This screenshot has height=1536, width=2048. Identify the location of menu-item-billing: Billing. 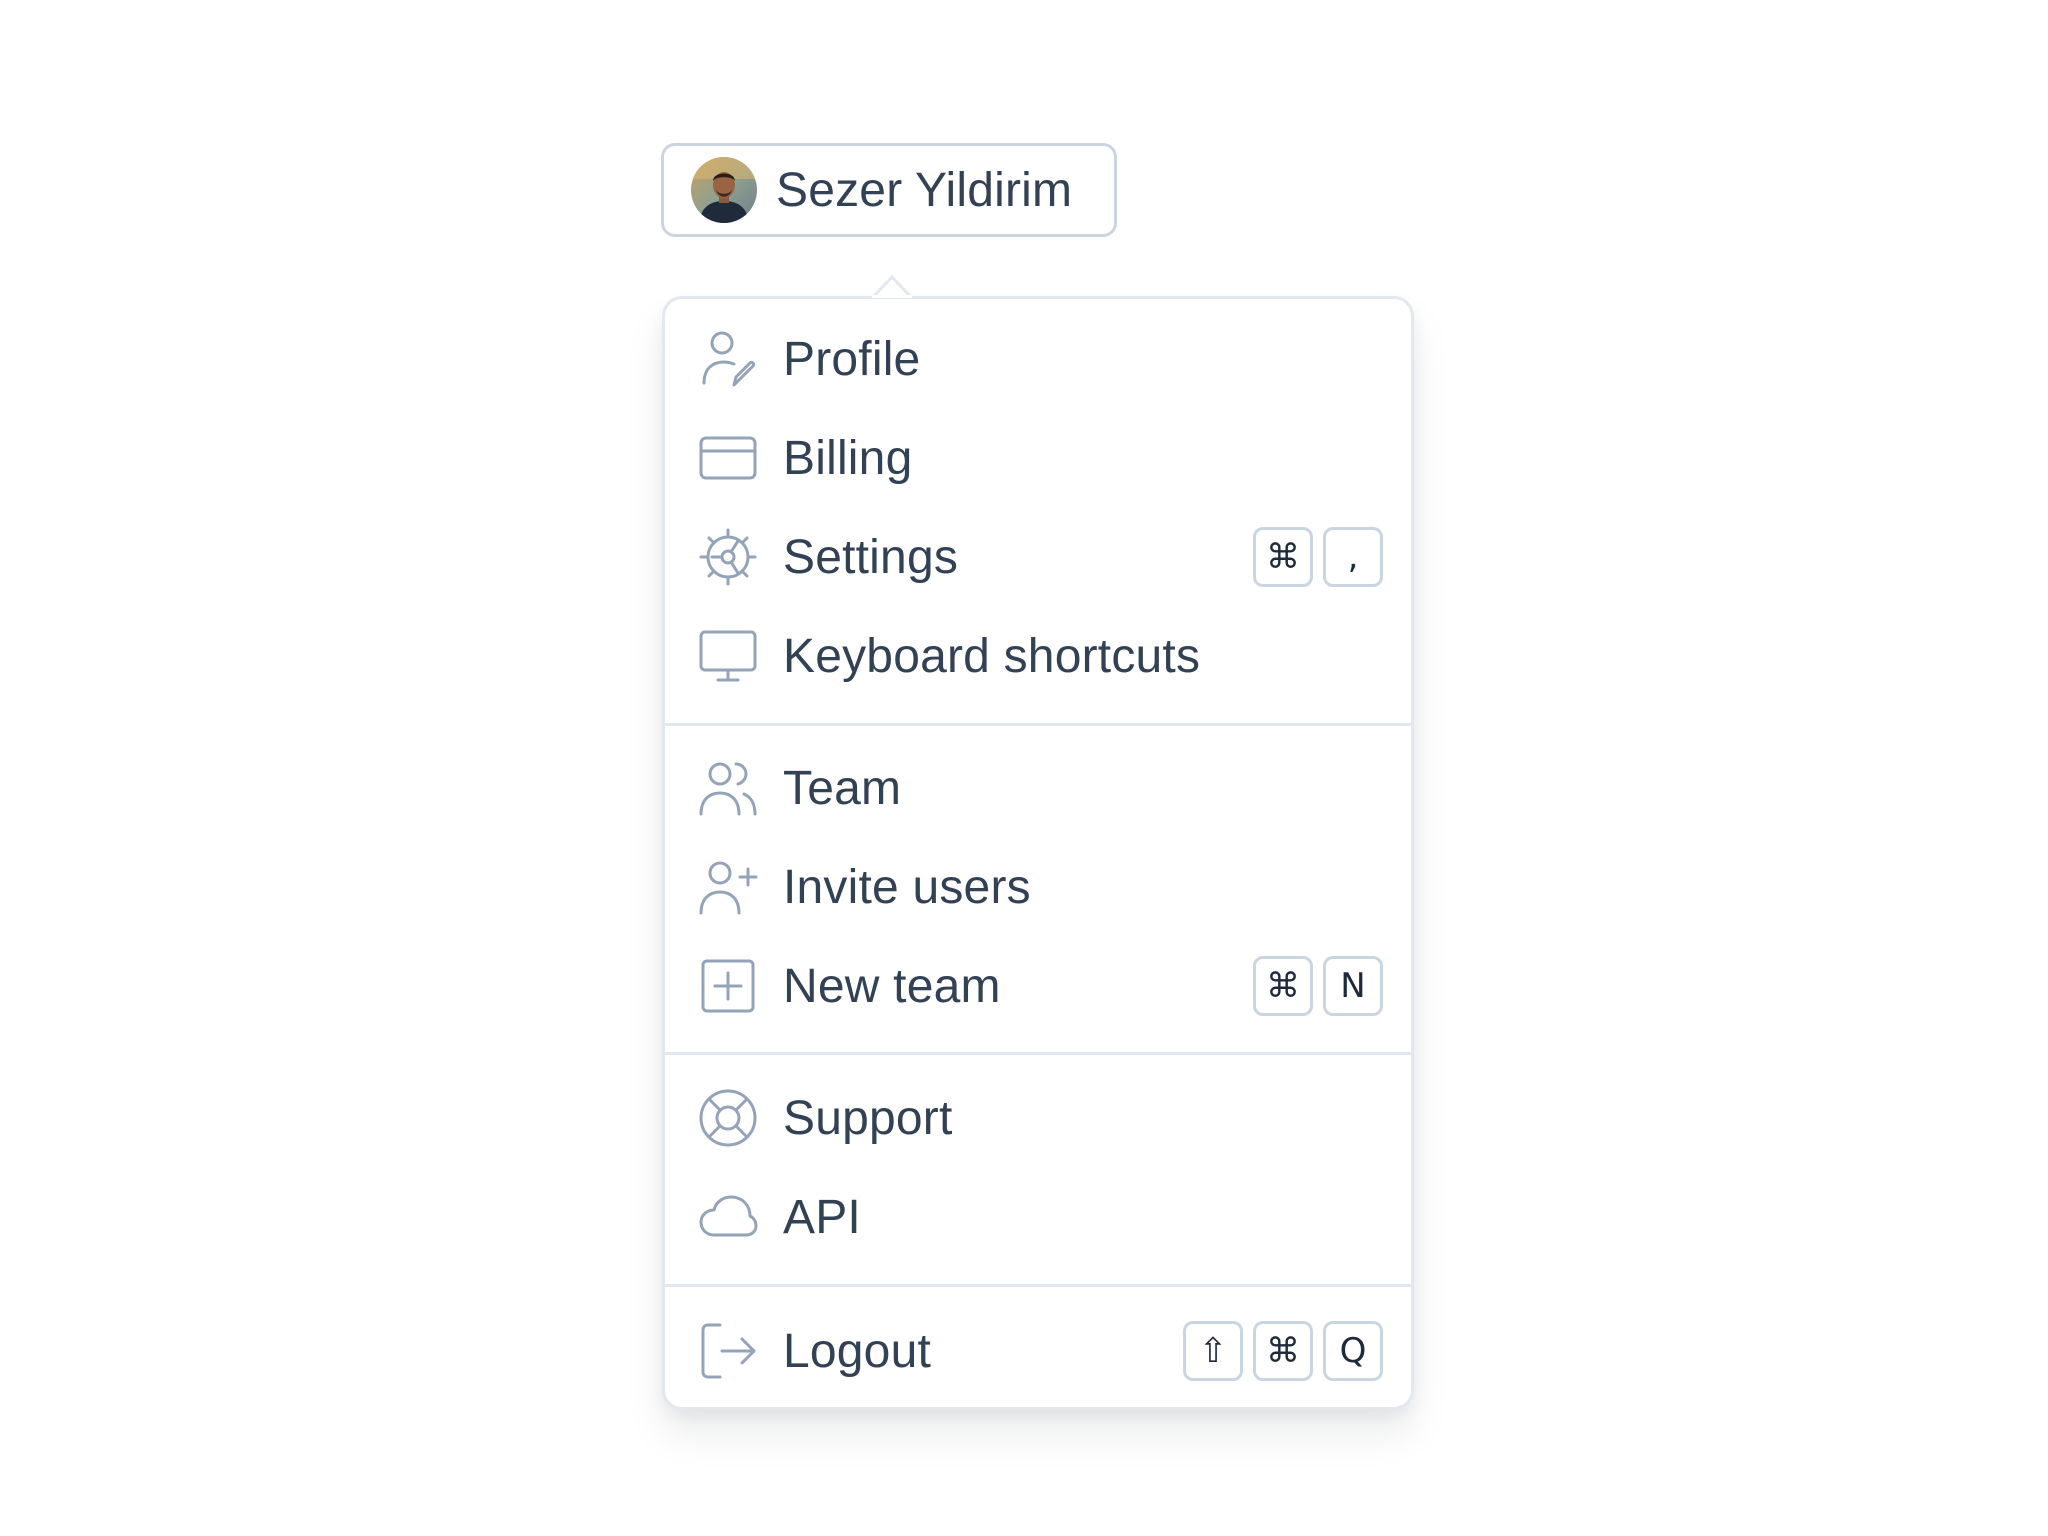
(1038, 458).